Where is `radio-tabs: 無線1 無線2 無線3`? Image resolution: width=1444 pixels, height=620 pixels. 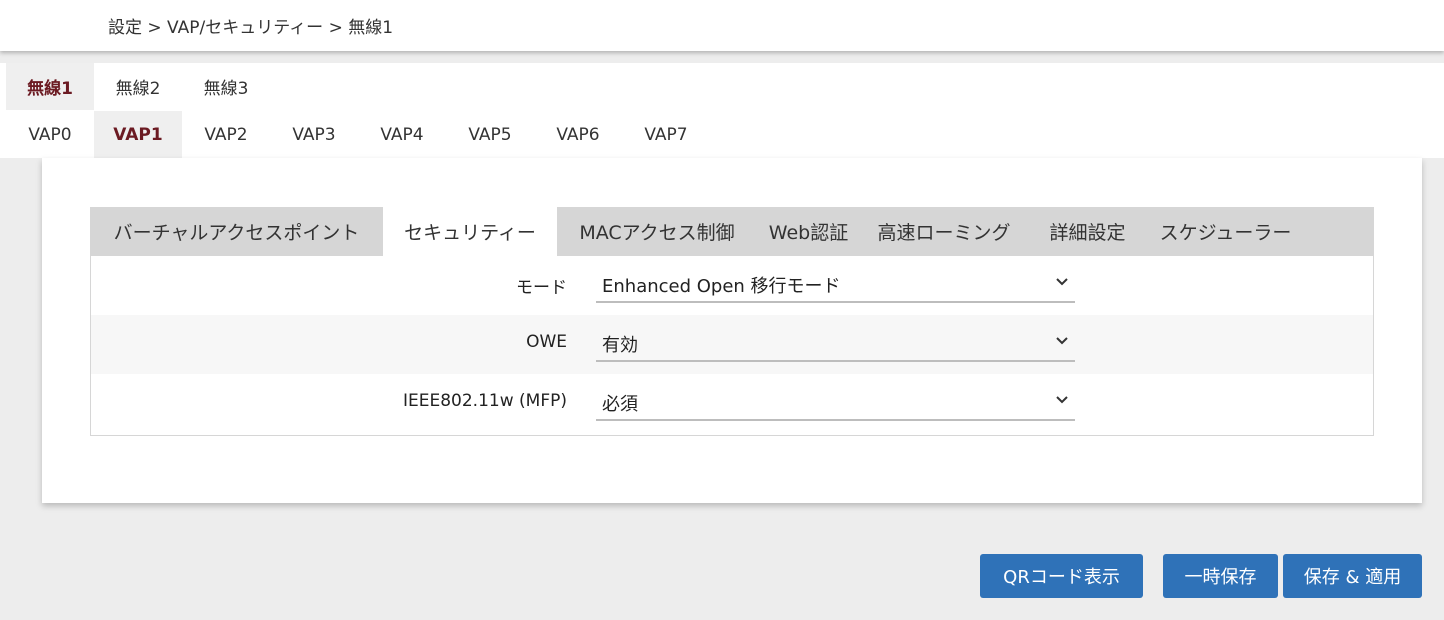 radio-tabs: 無線1 無線2 無線3 is located at coordinates (138, 86).